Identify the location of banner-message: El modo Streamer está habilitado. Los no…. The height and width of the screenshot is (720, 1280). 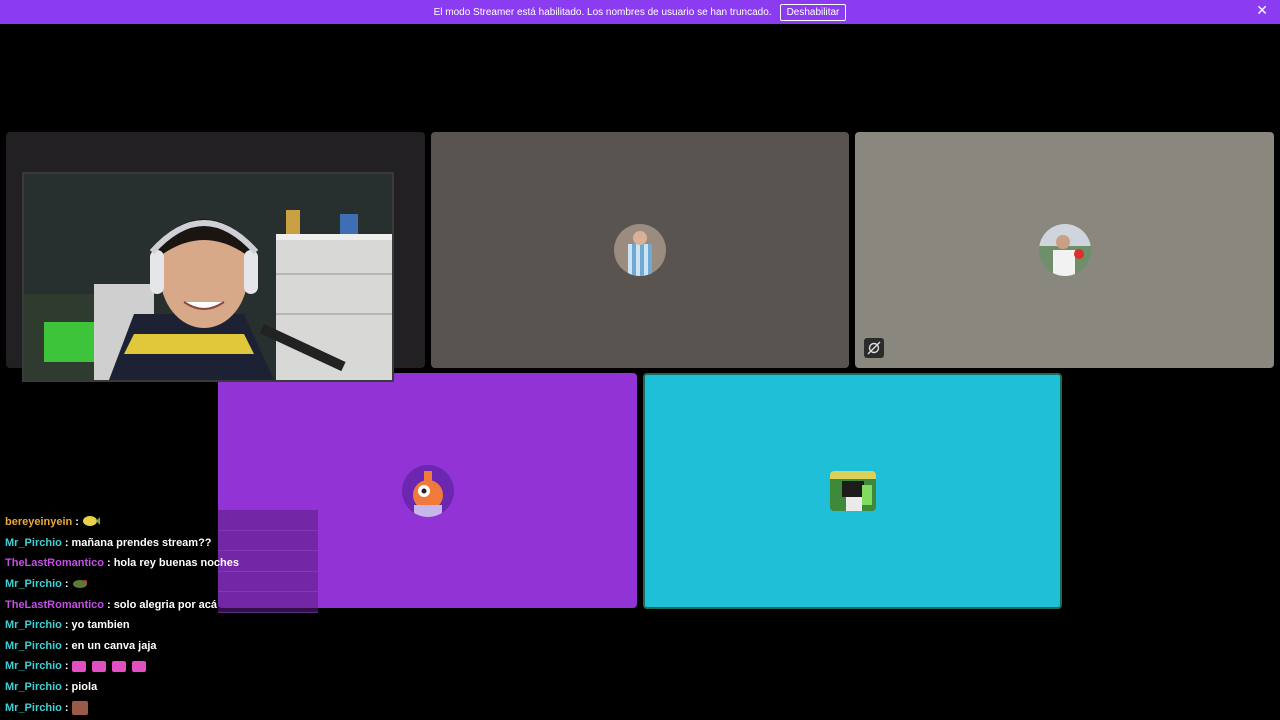
(602, 12).